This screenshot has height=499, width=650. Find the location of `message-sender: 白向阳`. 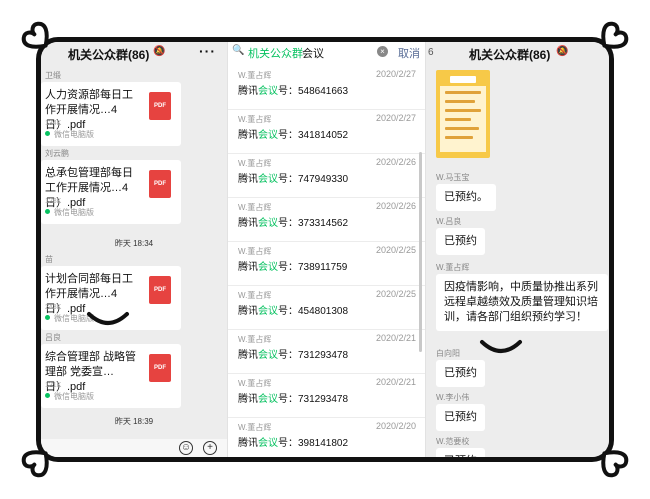

message-sender: 白向阳 is located at coordinates (448, 353).